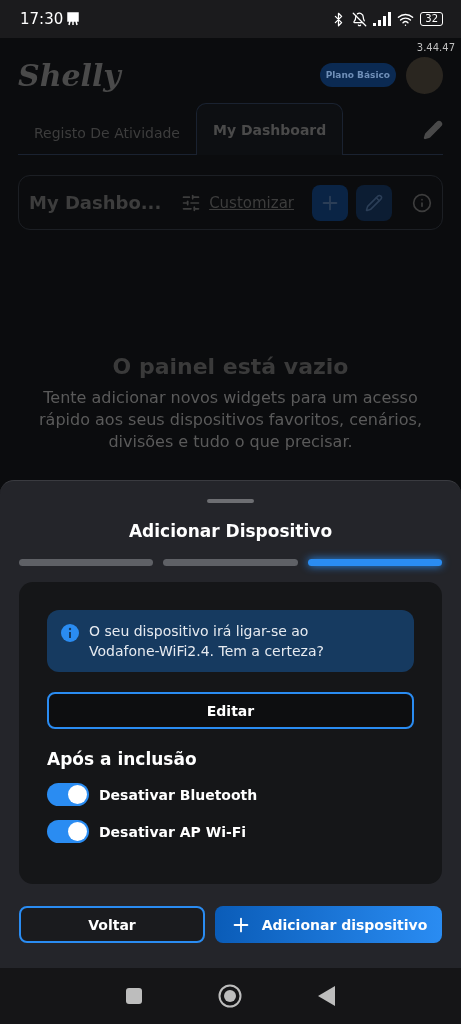  What do you see at coordinates (173, 831) in the screenshot?
I see `toggle-label: Desativar AP Wi-Fi` at bounding box center [173, 831].